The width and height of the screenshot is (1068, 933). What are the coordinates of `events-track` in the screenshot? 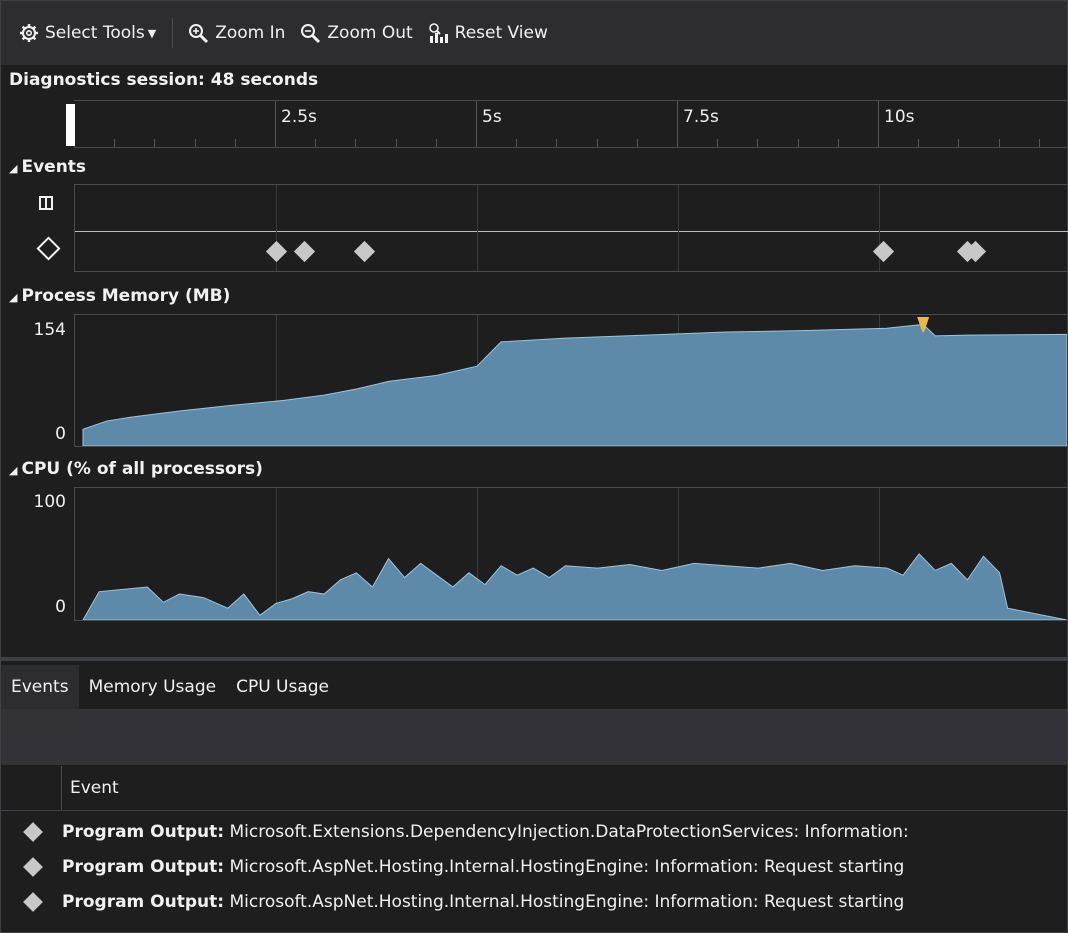 It's located at (571, 228).